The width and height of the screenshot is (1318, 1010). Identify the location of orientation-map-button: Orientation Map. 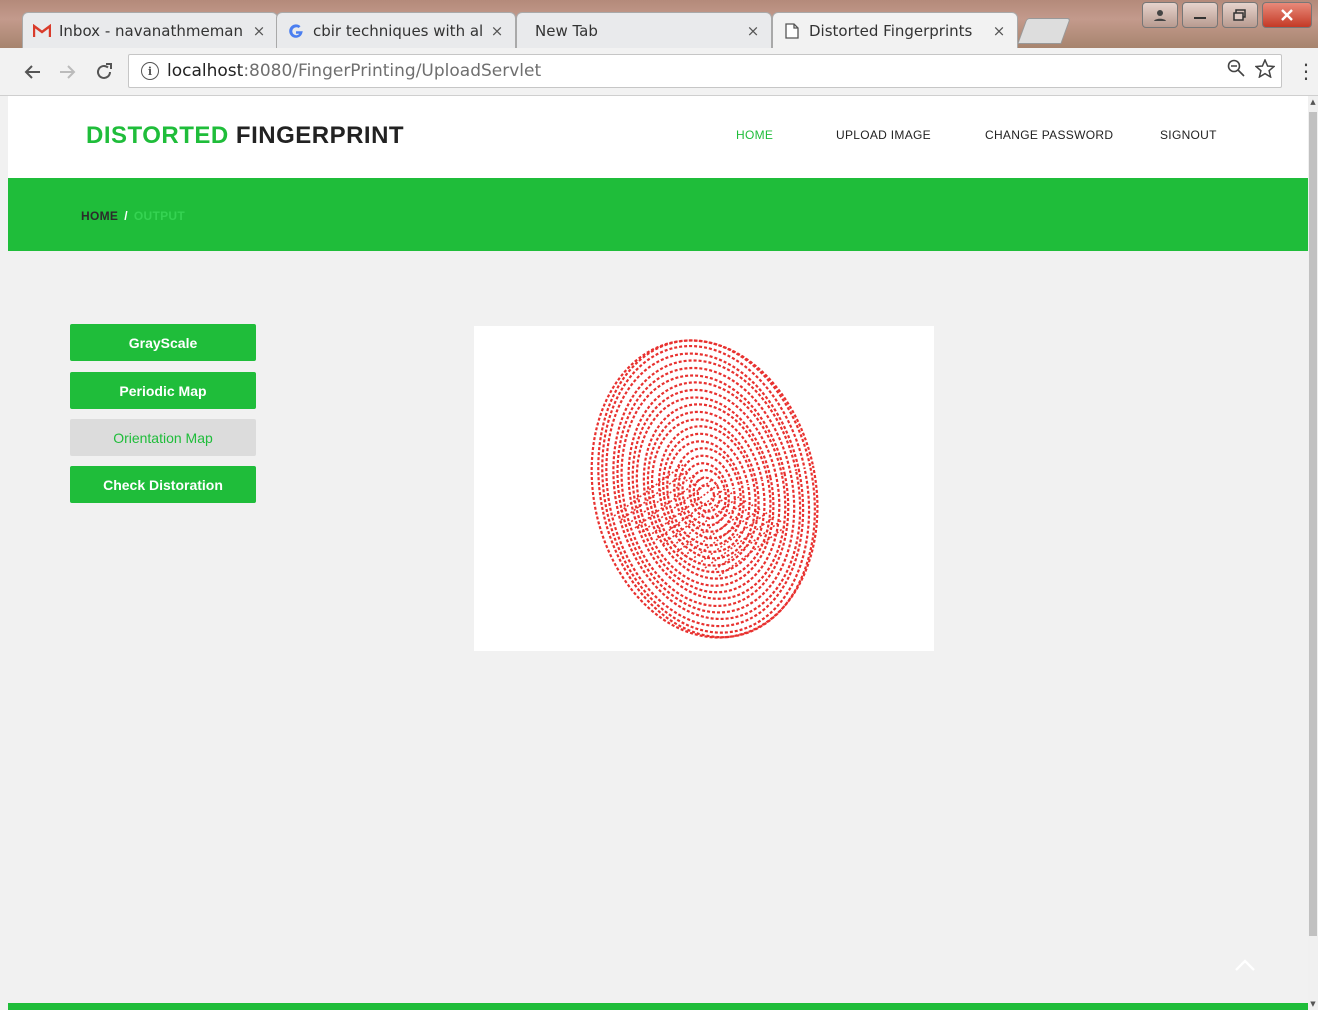
(163, 437).